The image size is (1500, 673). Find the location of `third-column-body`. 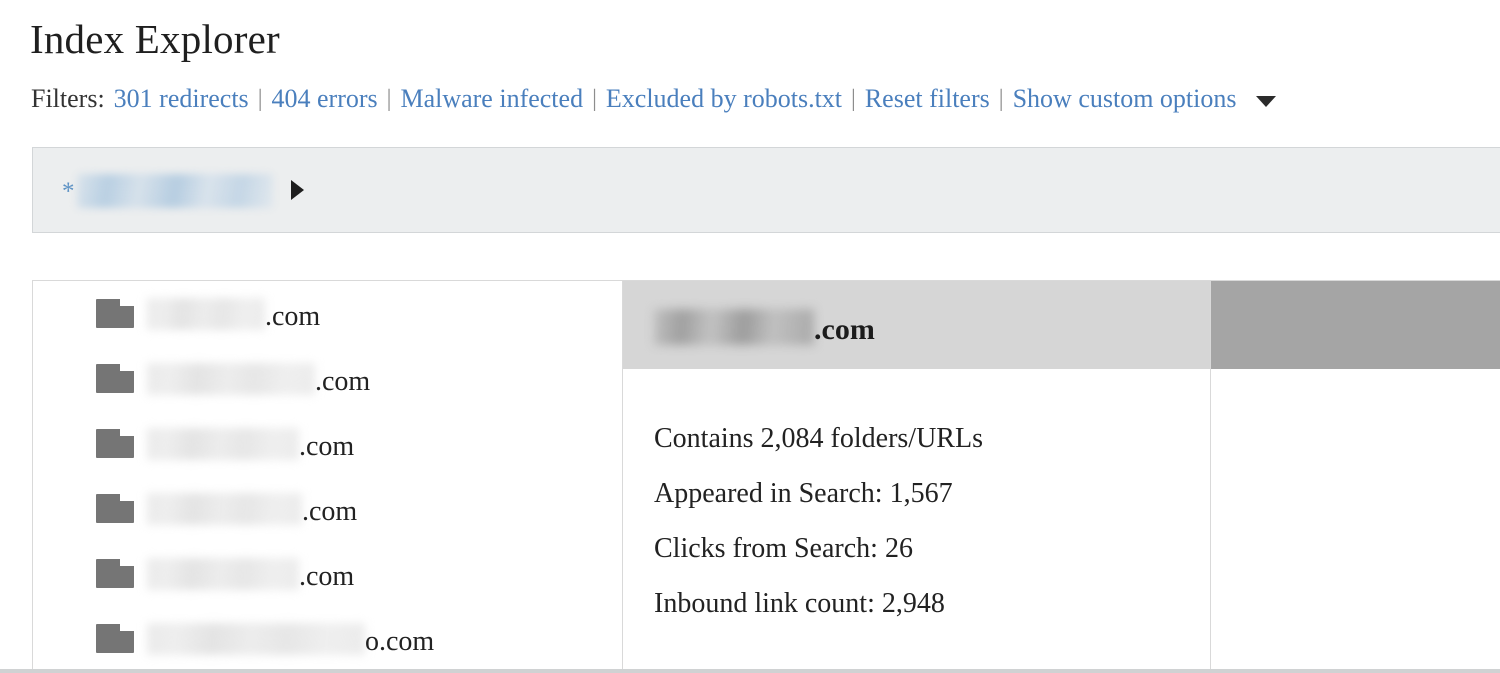

third-column-body is located at coordinates (1355, 519).